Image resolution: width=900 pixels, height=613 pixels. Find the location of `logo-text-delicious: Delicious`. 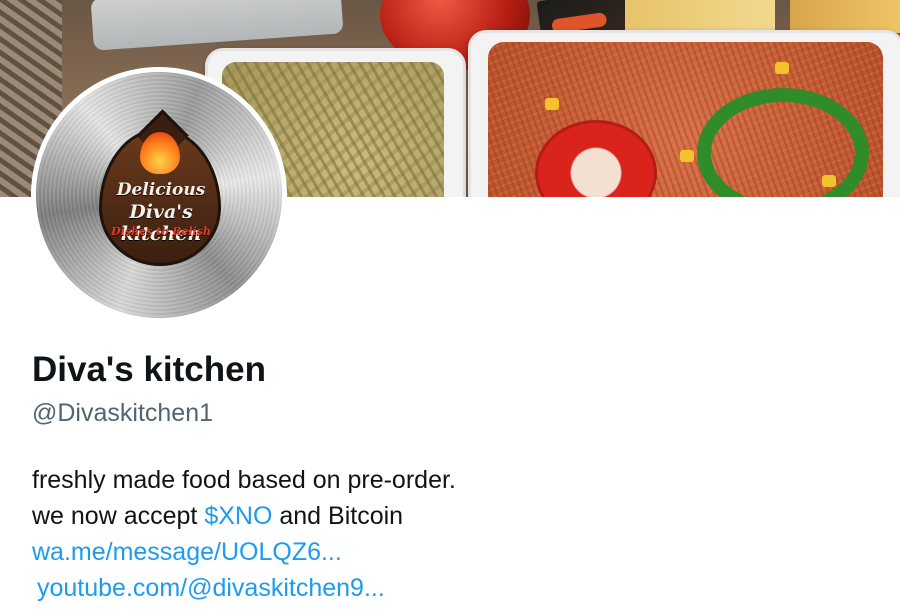

logo-text-delicious: Delicious is located at coordinates (161, 190).